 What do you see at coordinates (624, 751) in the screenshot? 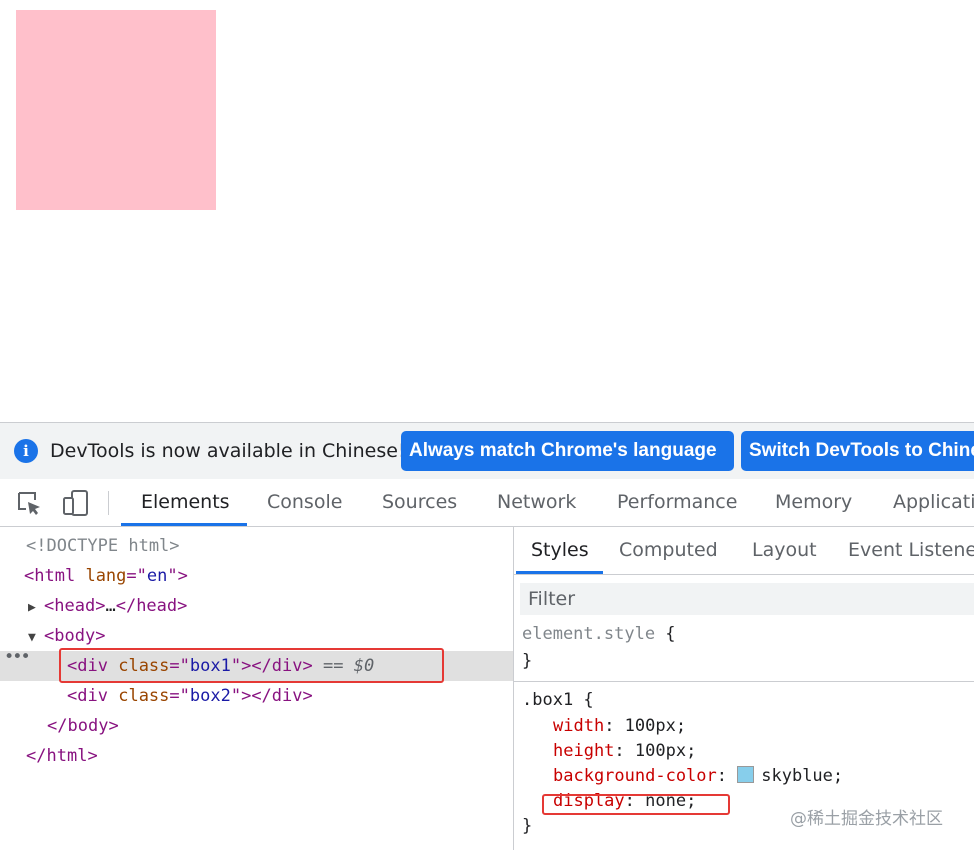
I see `decl-height: height: 100px;` at bounding box center [624, 751].